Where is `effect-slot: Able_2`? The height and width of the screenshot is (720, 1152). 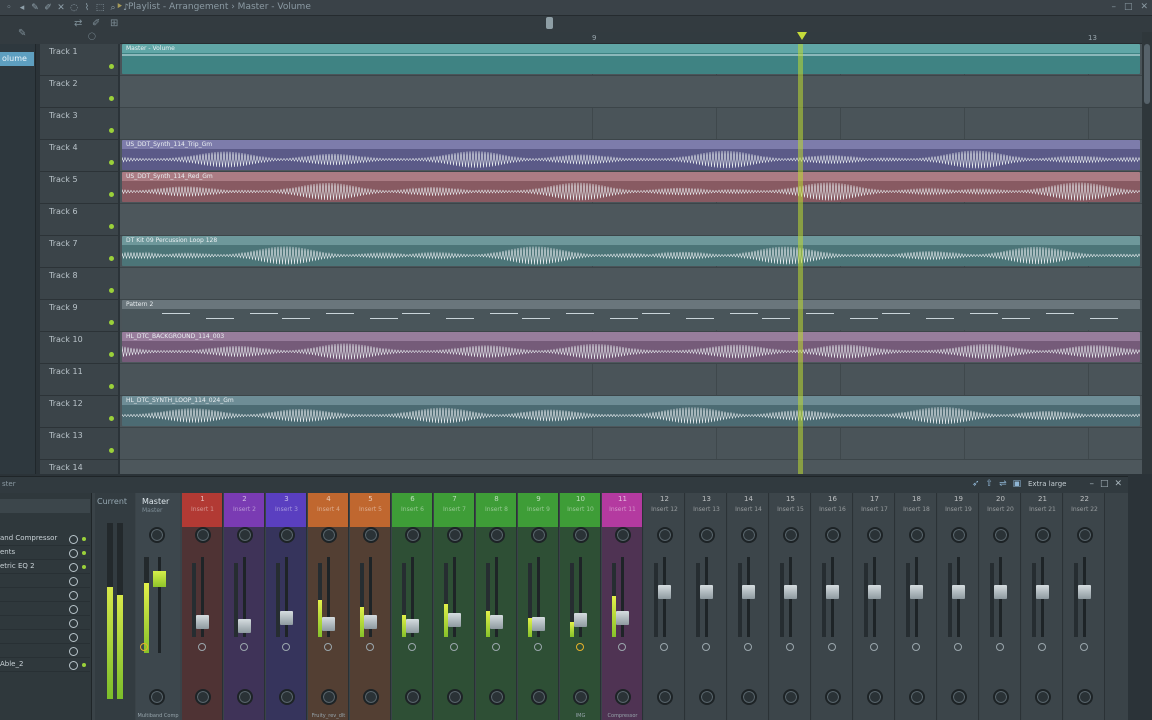 effect-slot: Able_2 is located at coordinates (45, 665).